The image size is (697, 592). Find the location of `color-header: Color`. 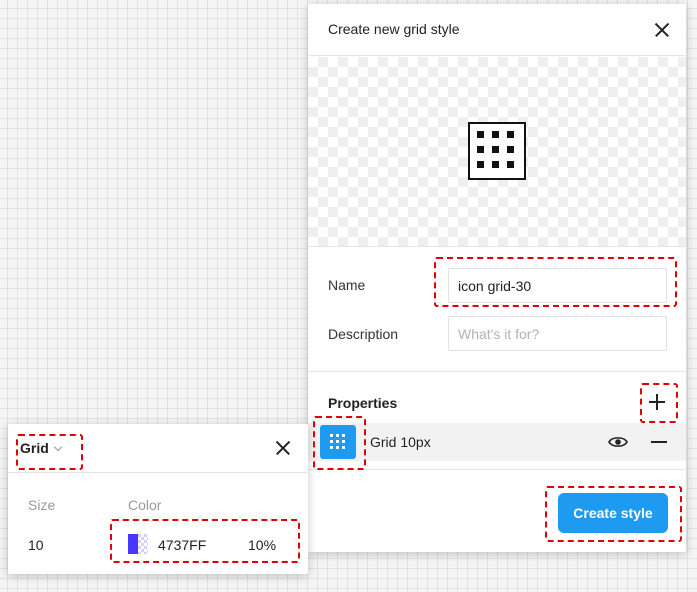

color-header: Color is located at coordinates (145, 505).